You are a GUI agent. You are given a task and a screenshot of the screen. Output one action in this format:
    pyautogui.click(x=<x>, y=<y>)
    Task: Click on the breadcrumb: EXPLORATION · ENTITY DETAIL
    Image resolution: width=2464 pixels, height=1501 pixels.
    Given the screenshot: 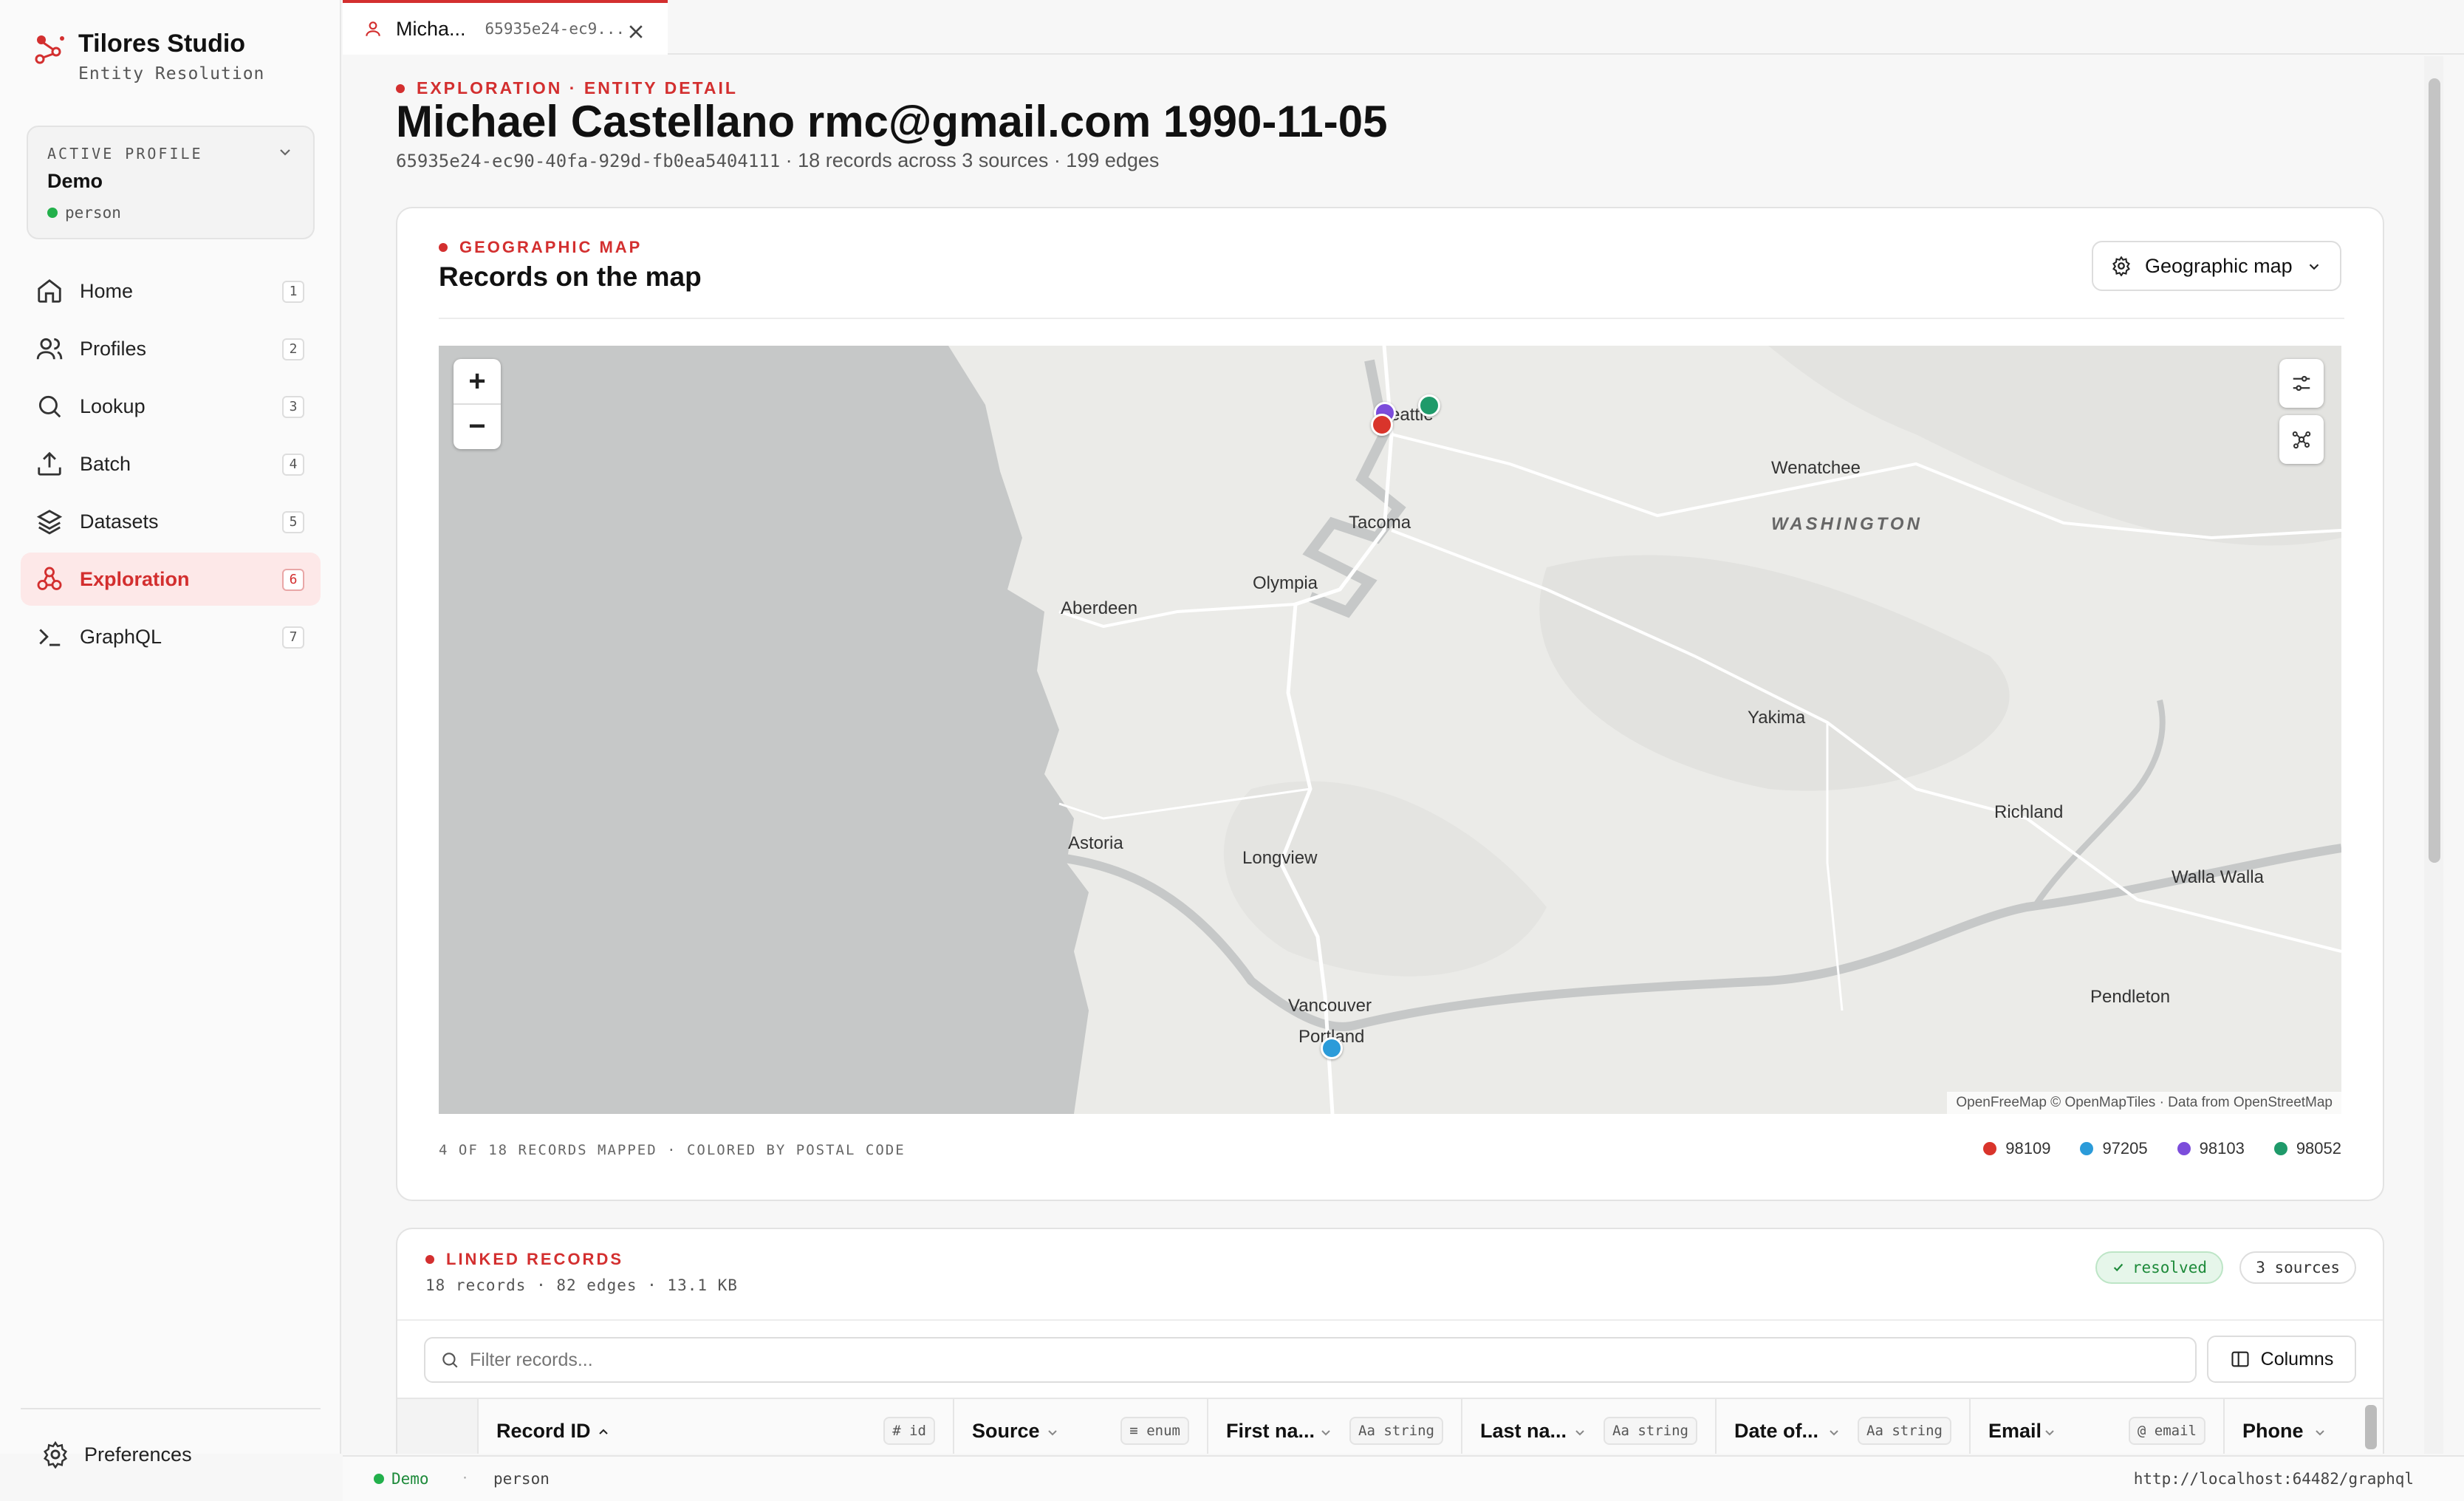 What is the action you would take?
    pyautogui.click(x=567, y=88)
    